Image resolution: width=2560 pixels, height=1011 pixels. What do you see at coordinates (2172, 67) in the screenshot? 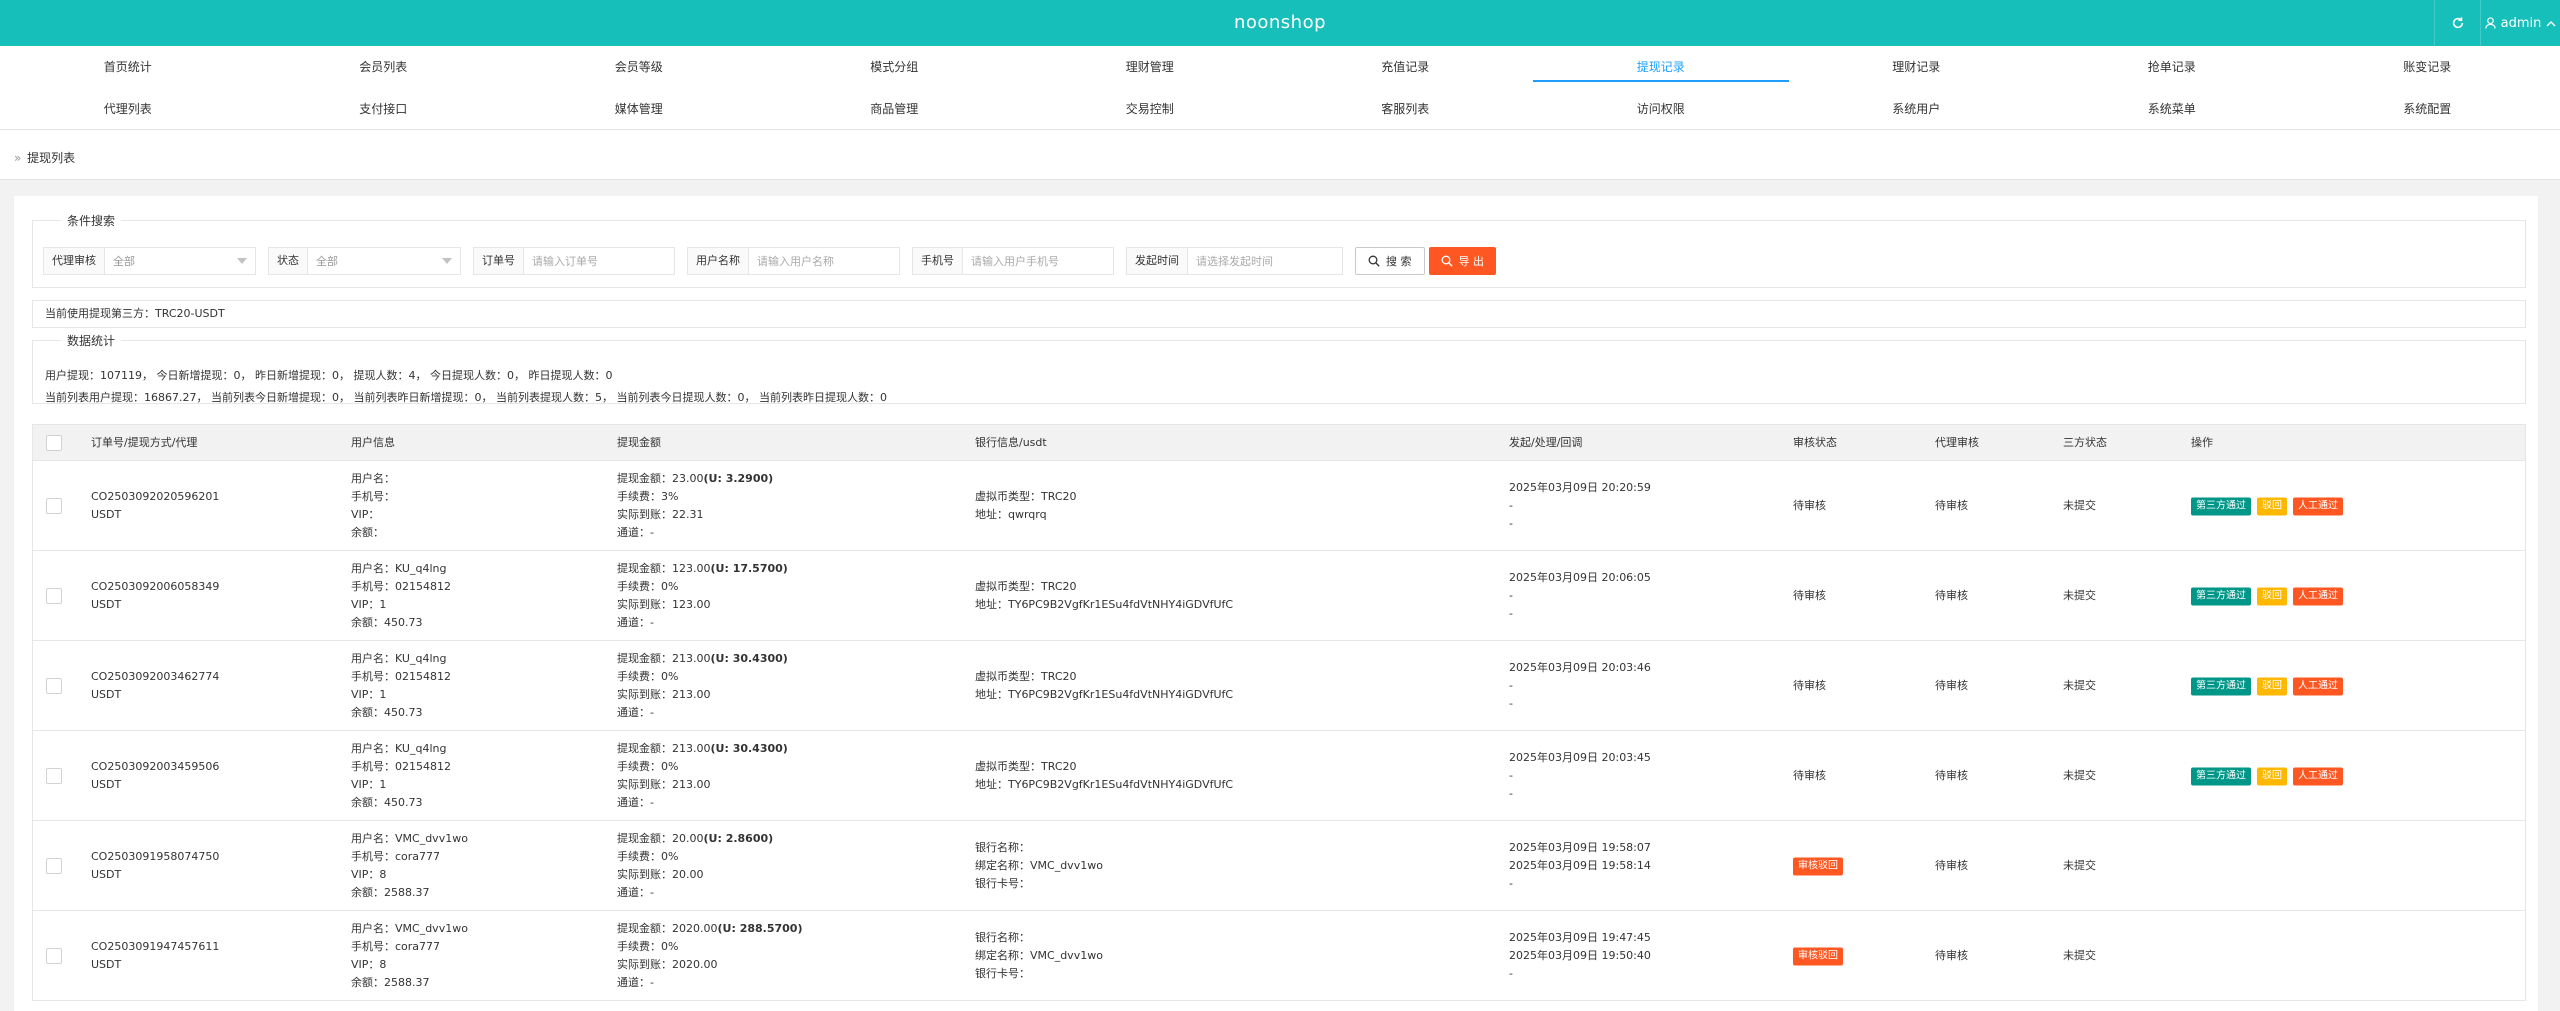
I see `nav-item-grab-order-records: 抢单记录` at bounding box center [2172, 67].